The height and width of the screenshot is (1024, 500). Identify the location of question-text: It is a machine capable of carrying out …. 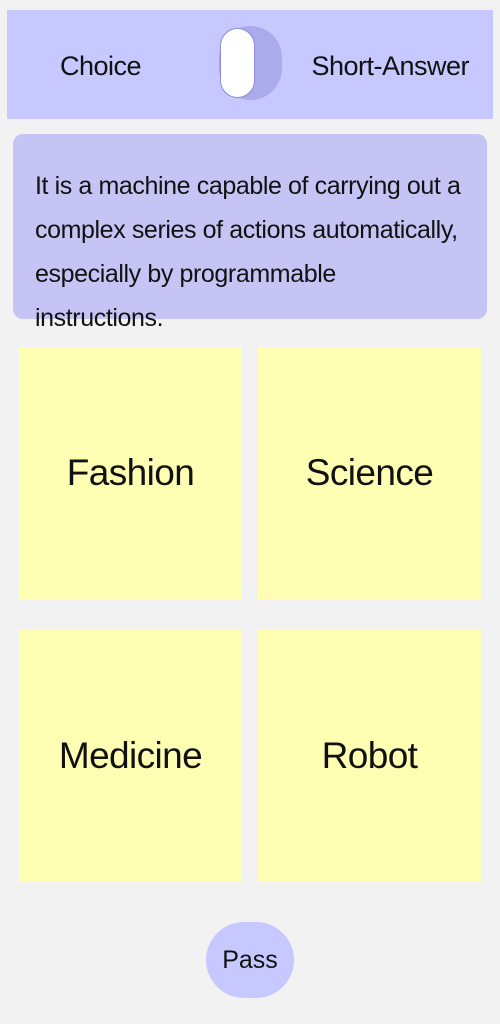
(248, 252).